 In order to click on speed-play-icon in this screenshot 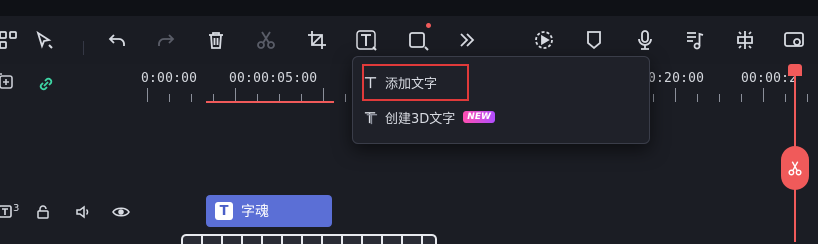, I will do `click(544, 40)`.